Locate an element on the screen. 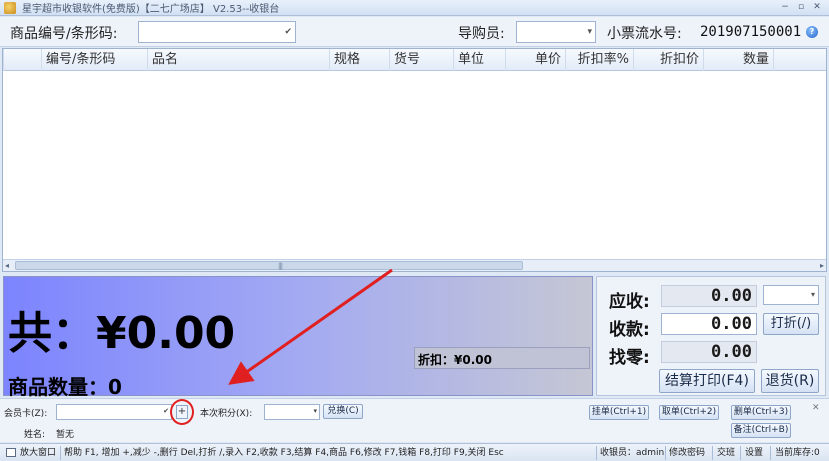 The image size is (829, 461). receivable-label: 应收: is located at coordinates (629, 302).